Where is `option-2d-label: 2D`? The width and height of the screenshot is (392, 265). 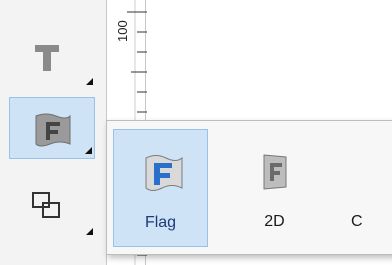 option-2d-label: 2D is located at coordinates (274, 221).